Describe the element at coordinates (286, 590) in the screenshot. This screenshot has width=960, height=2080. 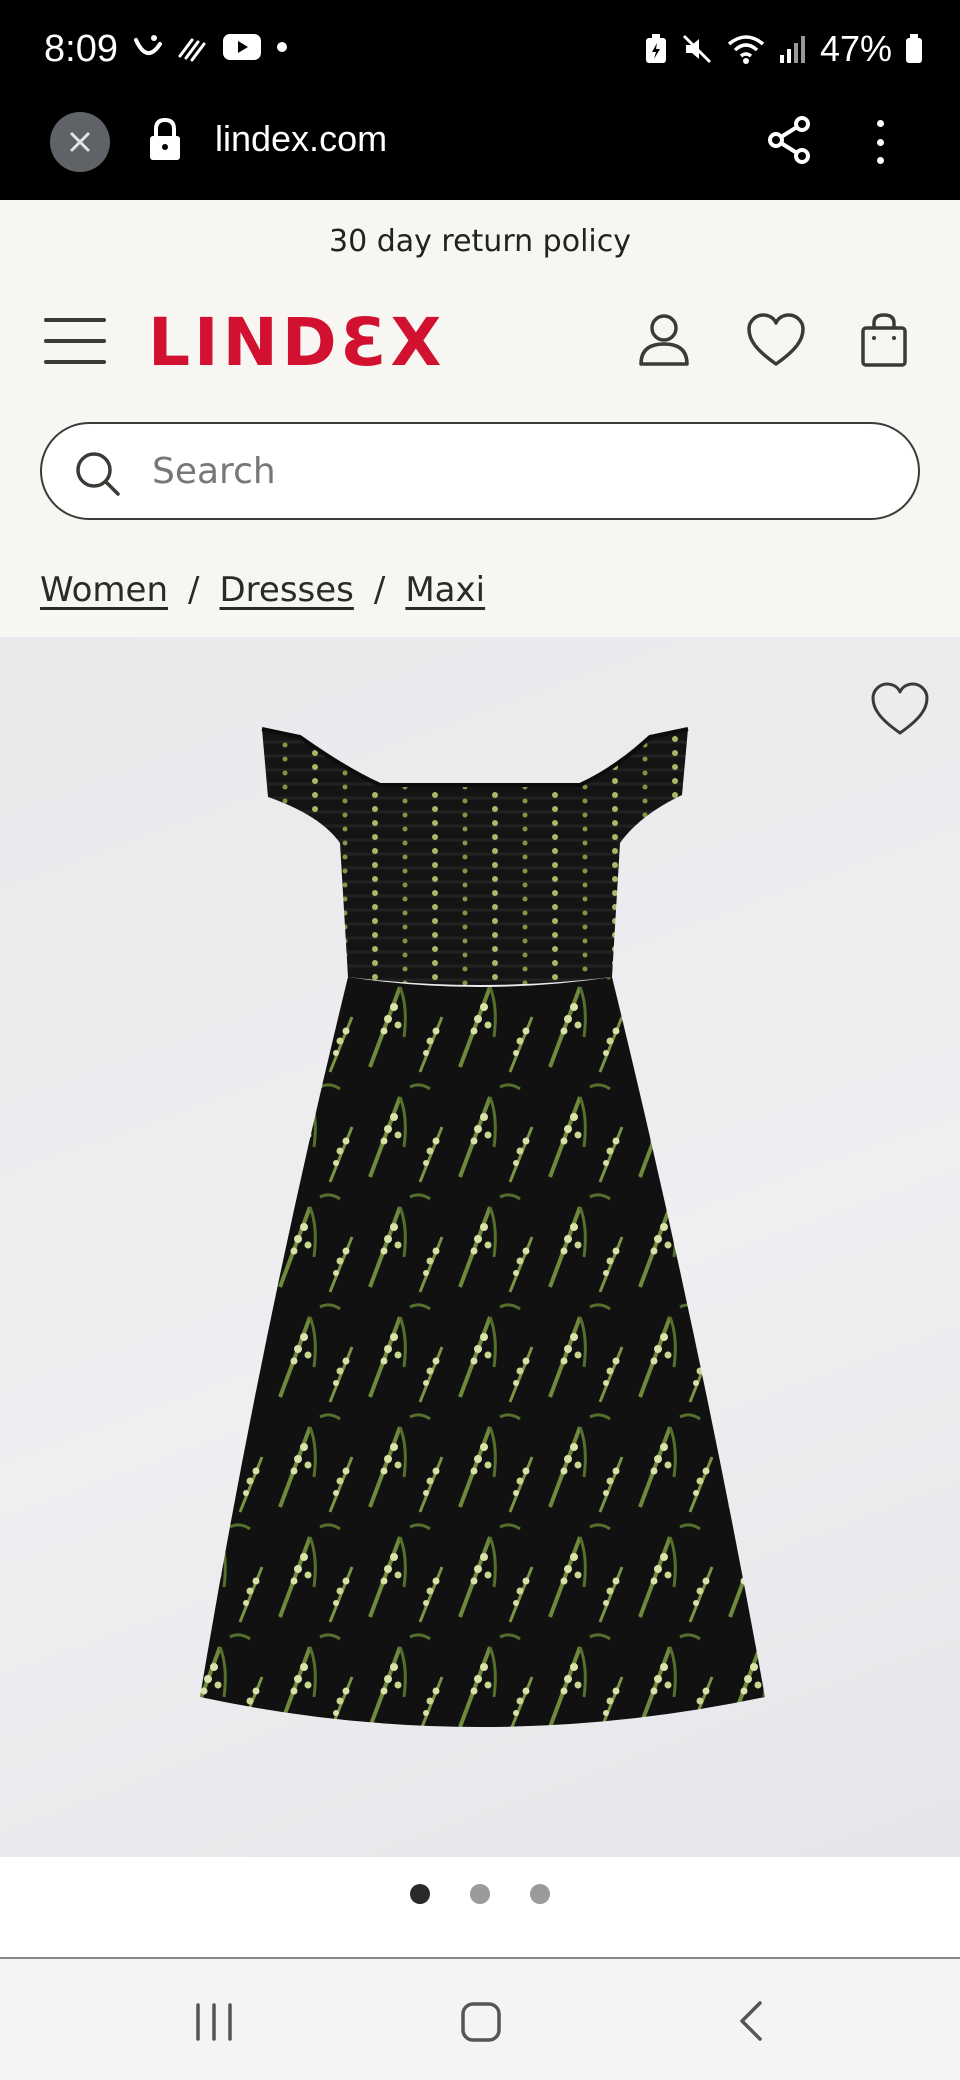
I see `breadcrumb-dresses: Dresses` at that location.